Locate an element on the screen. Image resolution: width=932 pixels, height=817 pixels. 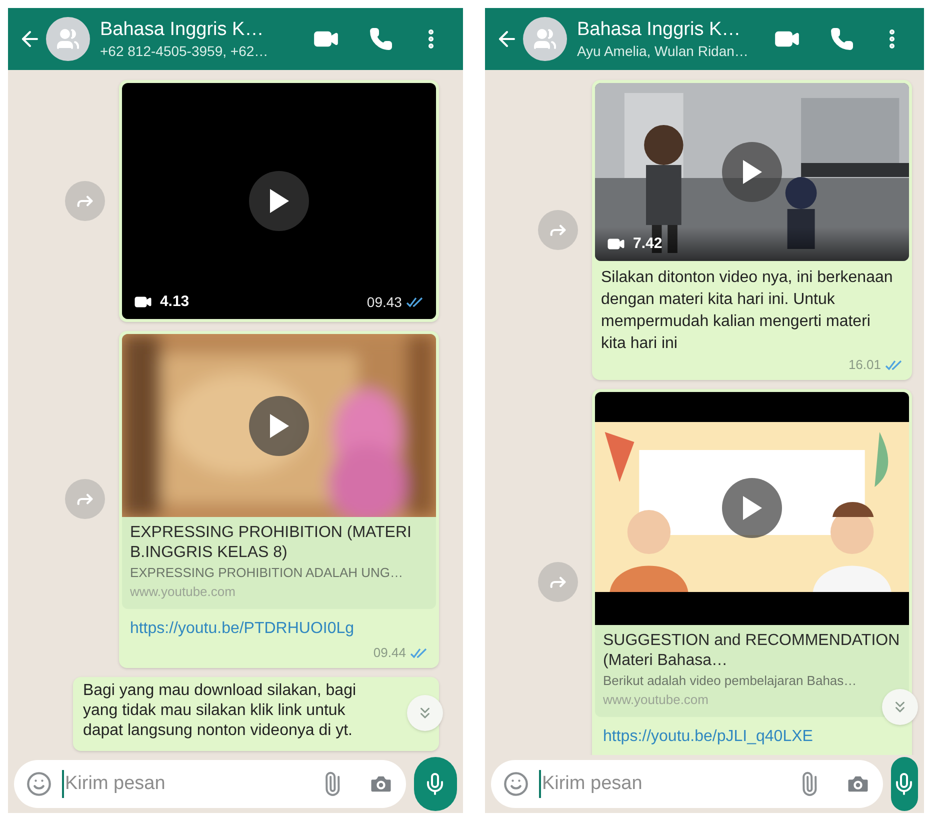
video-thumbnail: 7.42 is located at coordinates (752, 172).